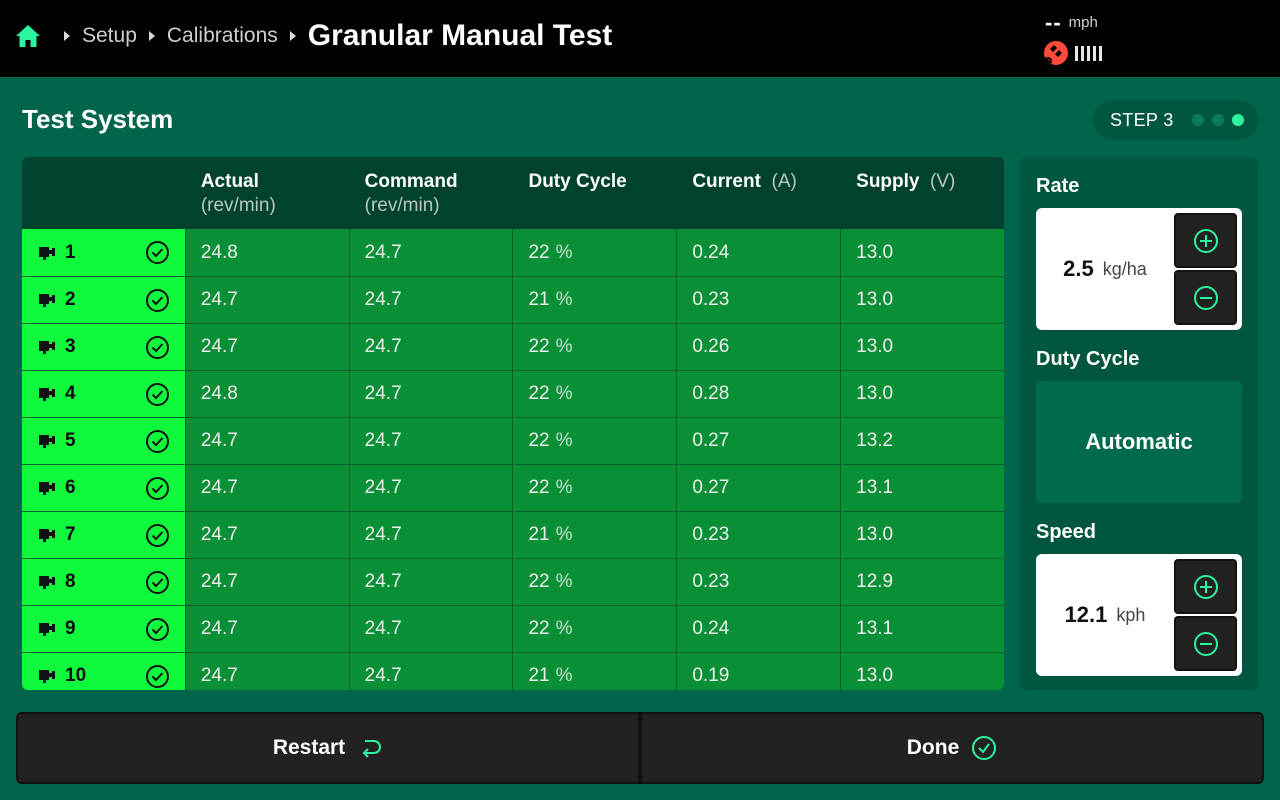 The height and width of the screenshot is (800, 1280). I want to click on header-duty-cycle: Duty Cycle, so click(577, 181).